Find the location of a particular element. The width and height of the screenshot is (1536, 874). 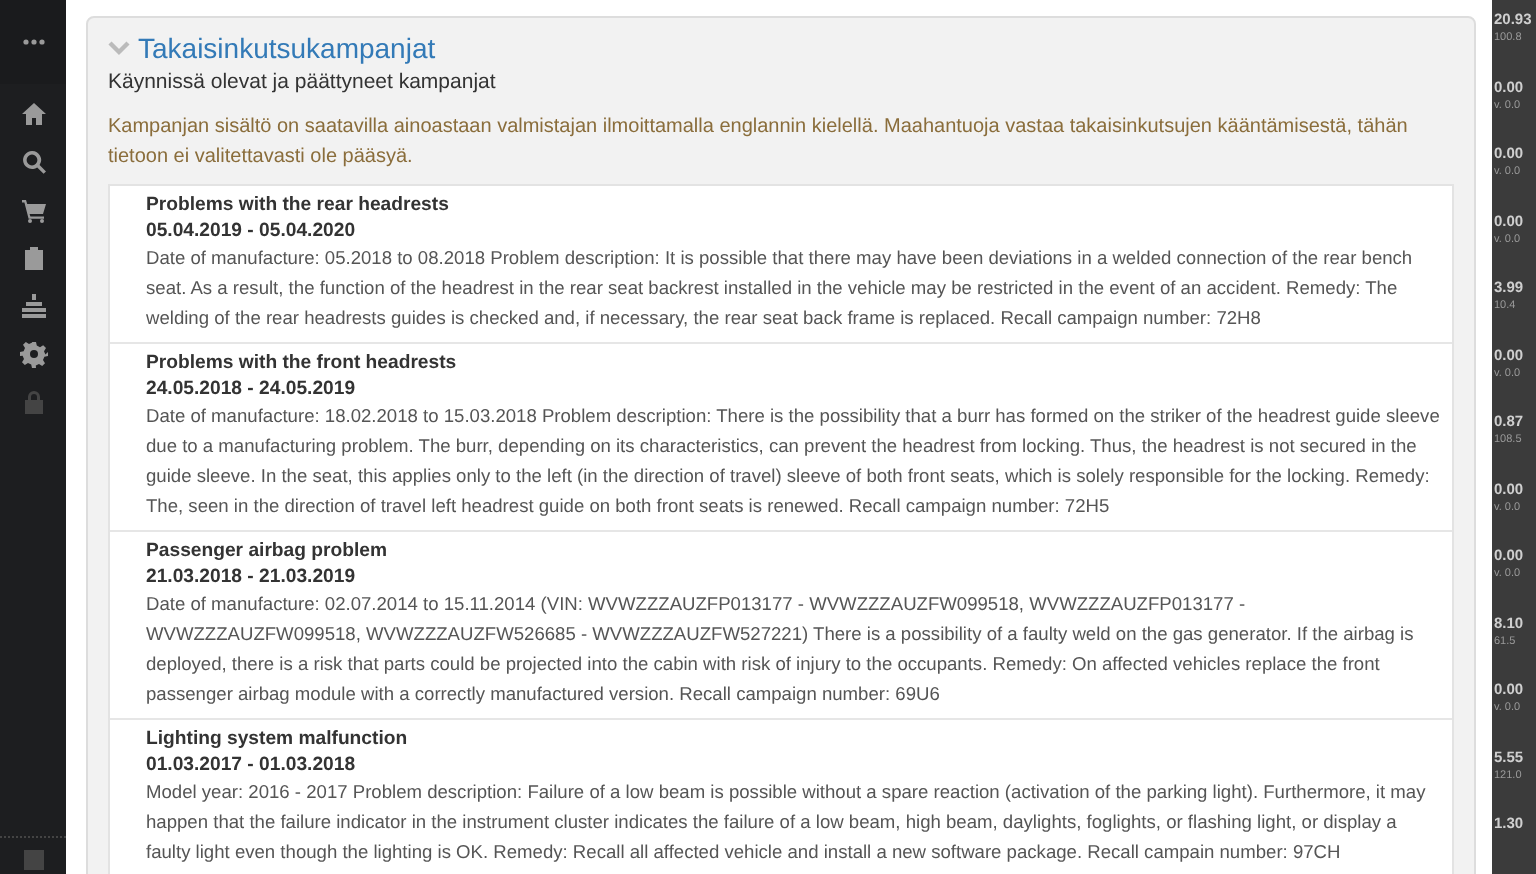

notice-text: Kampanjan sisältö on saatavilla ainoastaan valmistajan ilmoittamalla englannin kielellä. Maahantuoja vastaa takaisinkutsujen kääntämisestä, tähän tietoon ei valitettavasti ole pääsyä. is located at coordinates (759, 143).